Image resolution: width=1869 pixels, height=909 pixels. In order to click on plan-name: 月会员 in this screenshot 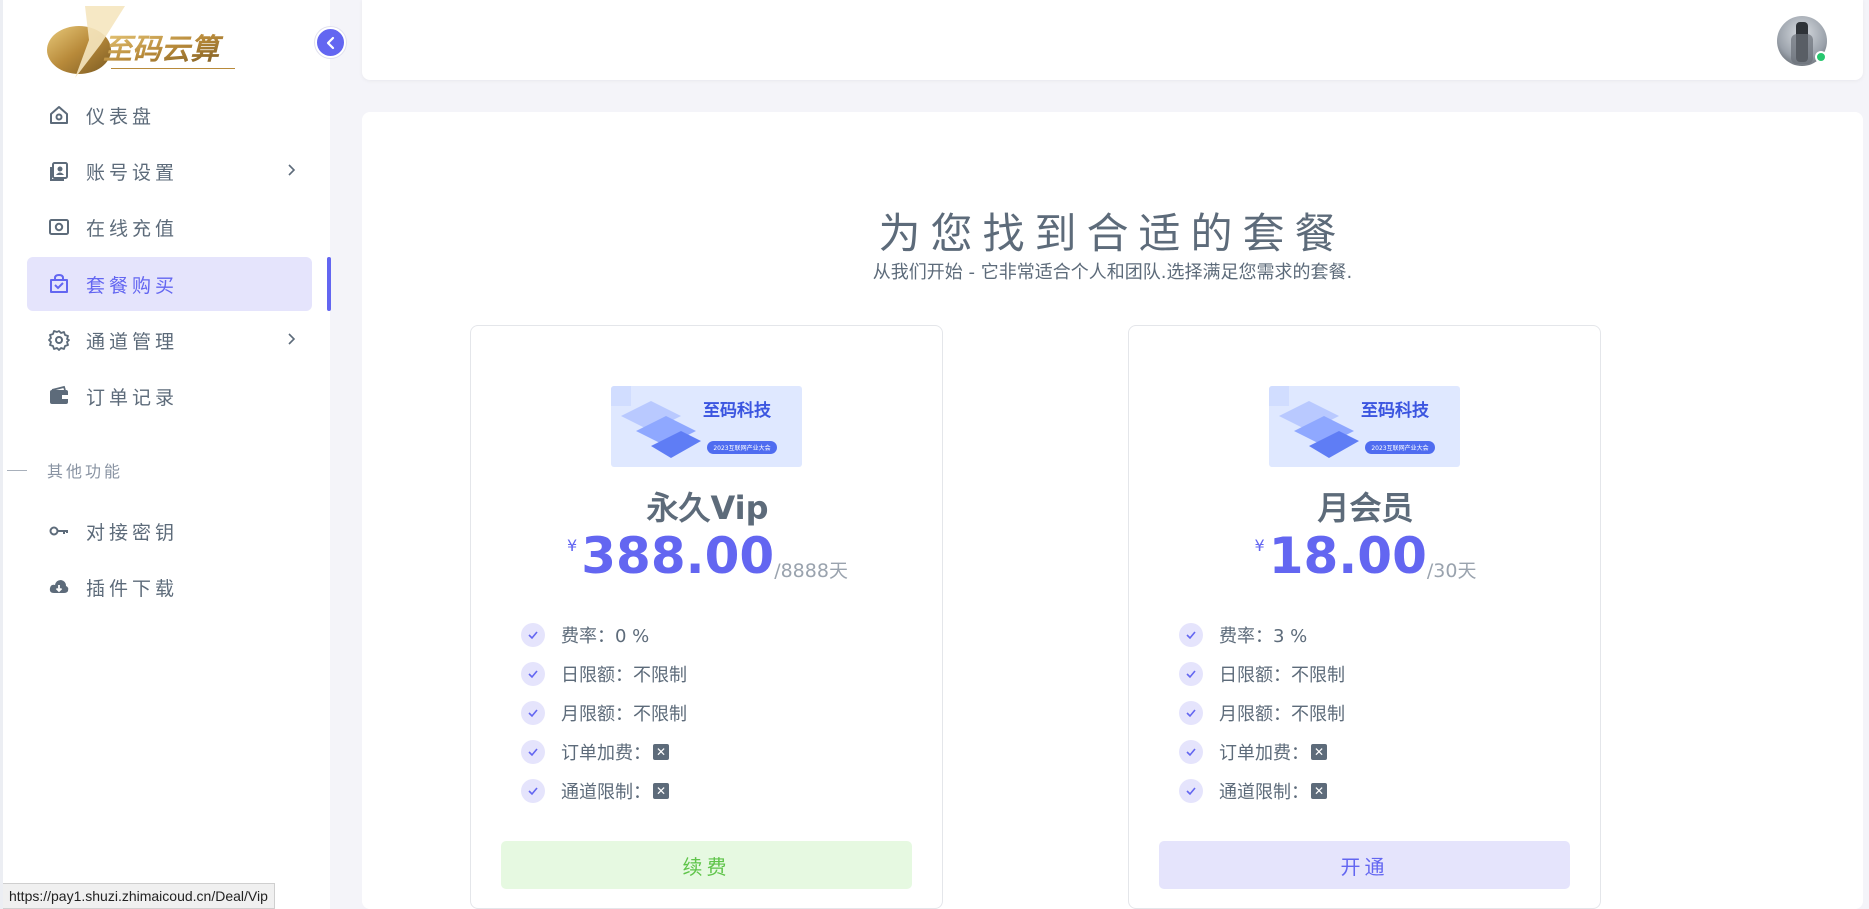, I will do `click(1365, 508)`.